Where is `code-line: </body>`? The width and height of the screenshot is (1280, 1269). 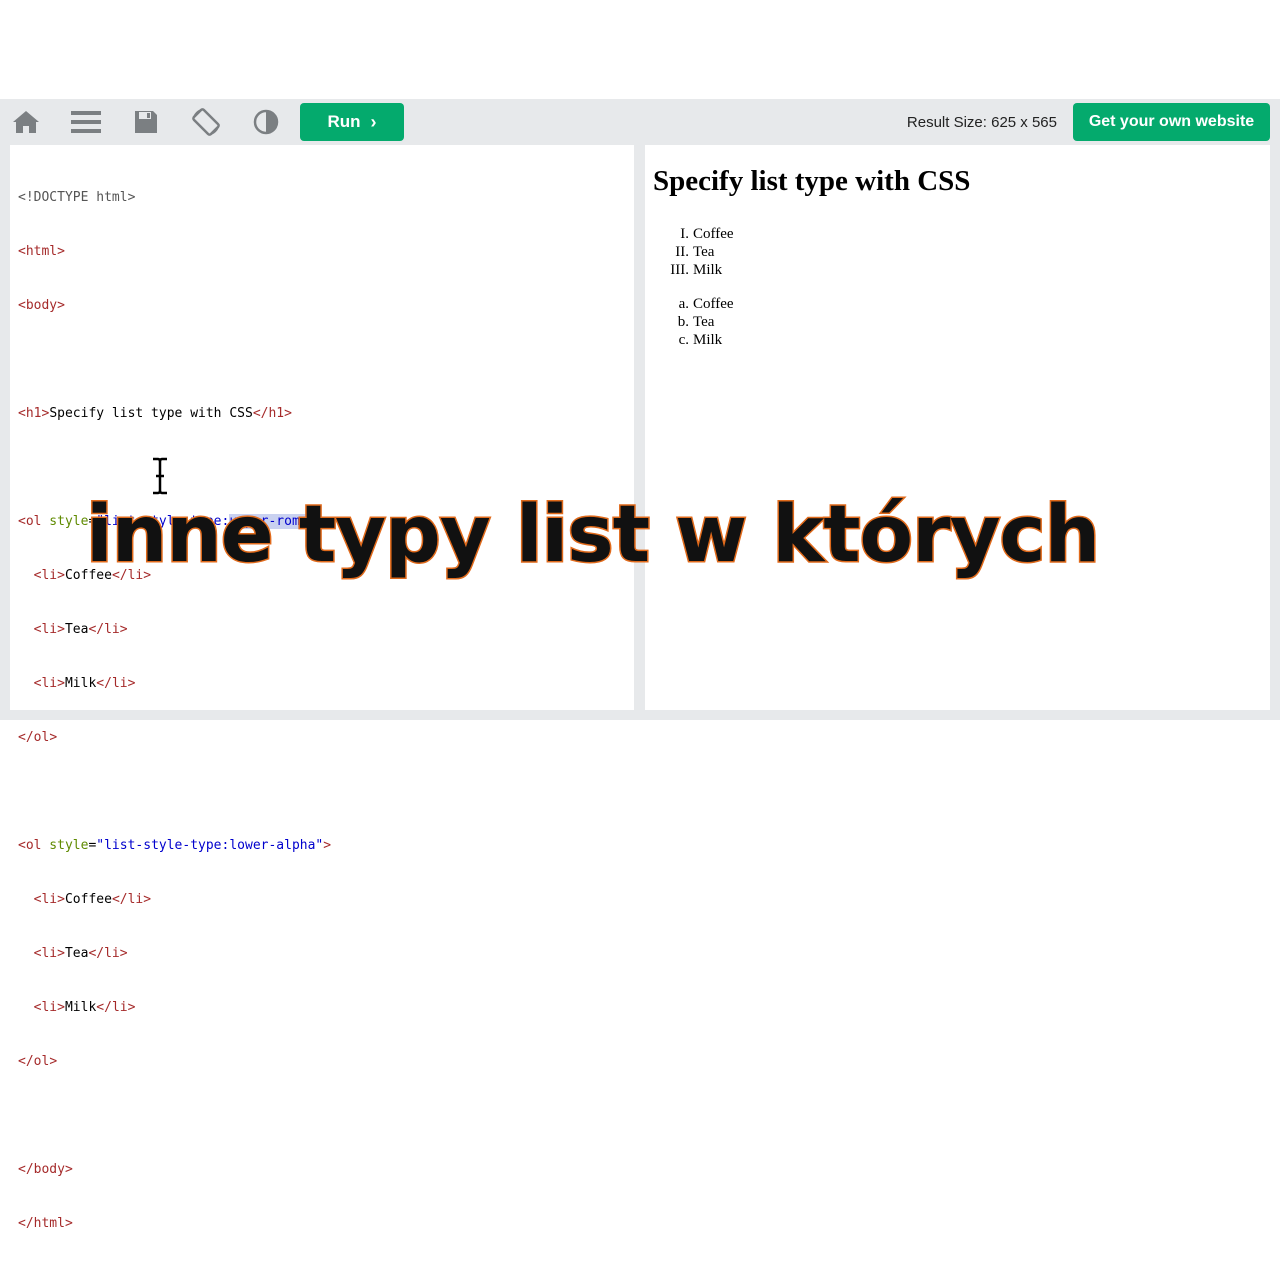 code-line: </body> is located at coordinates (174, 1170).